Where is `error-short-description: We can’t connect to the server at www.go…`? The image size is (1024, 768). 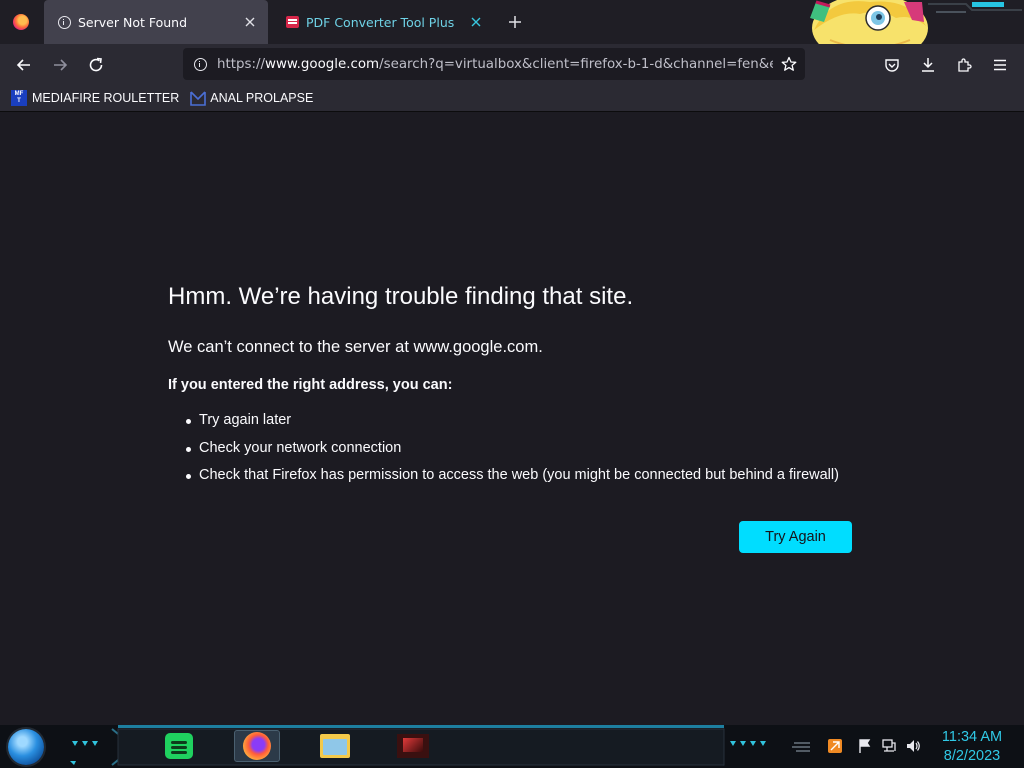
error-short-description: We can’t connect to the server at www.go… is located at coordinates (355, 347).